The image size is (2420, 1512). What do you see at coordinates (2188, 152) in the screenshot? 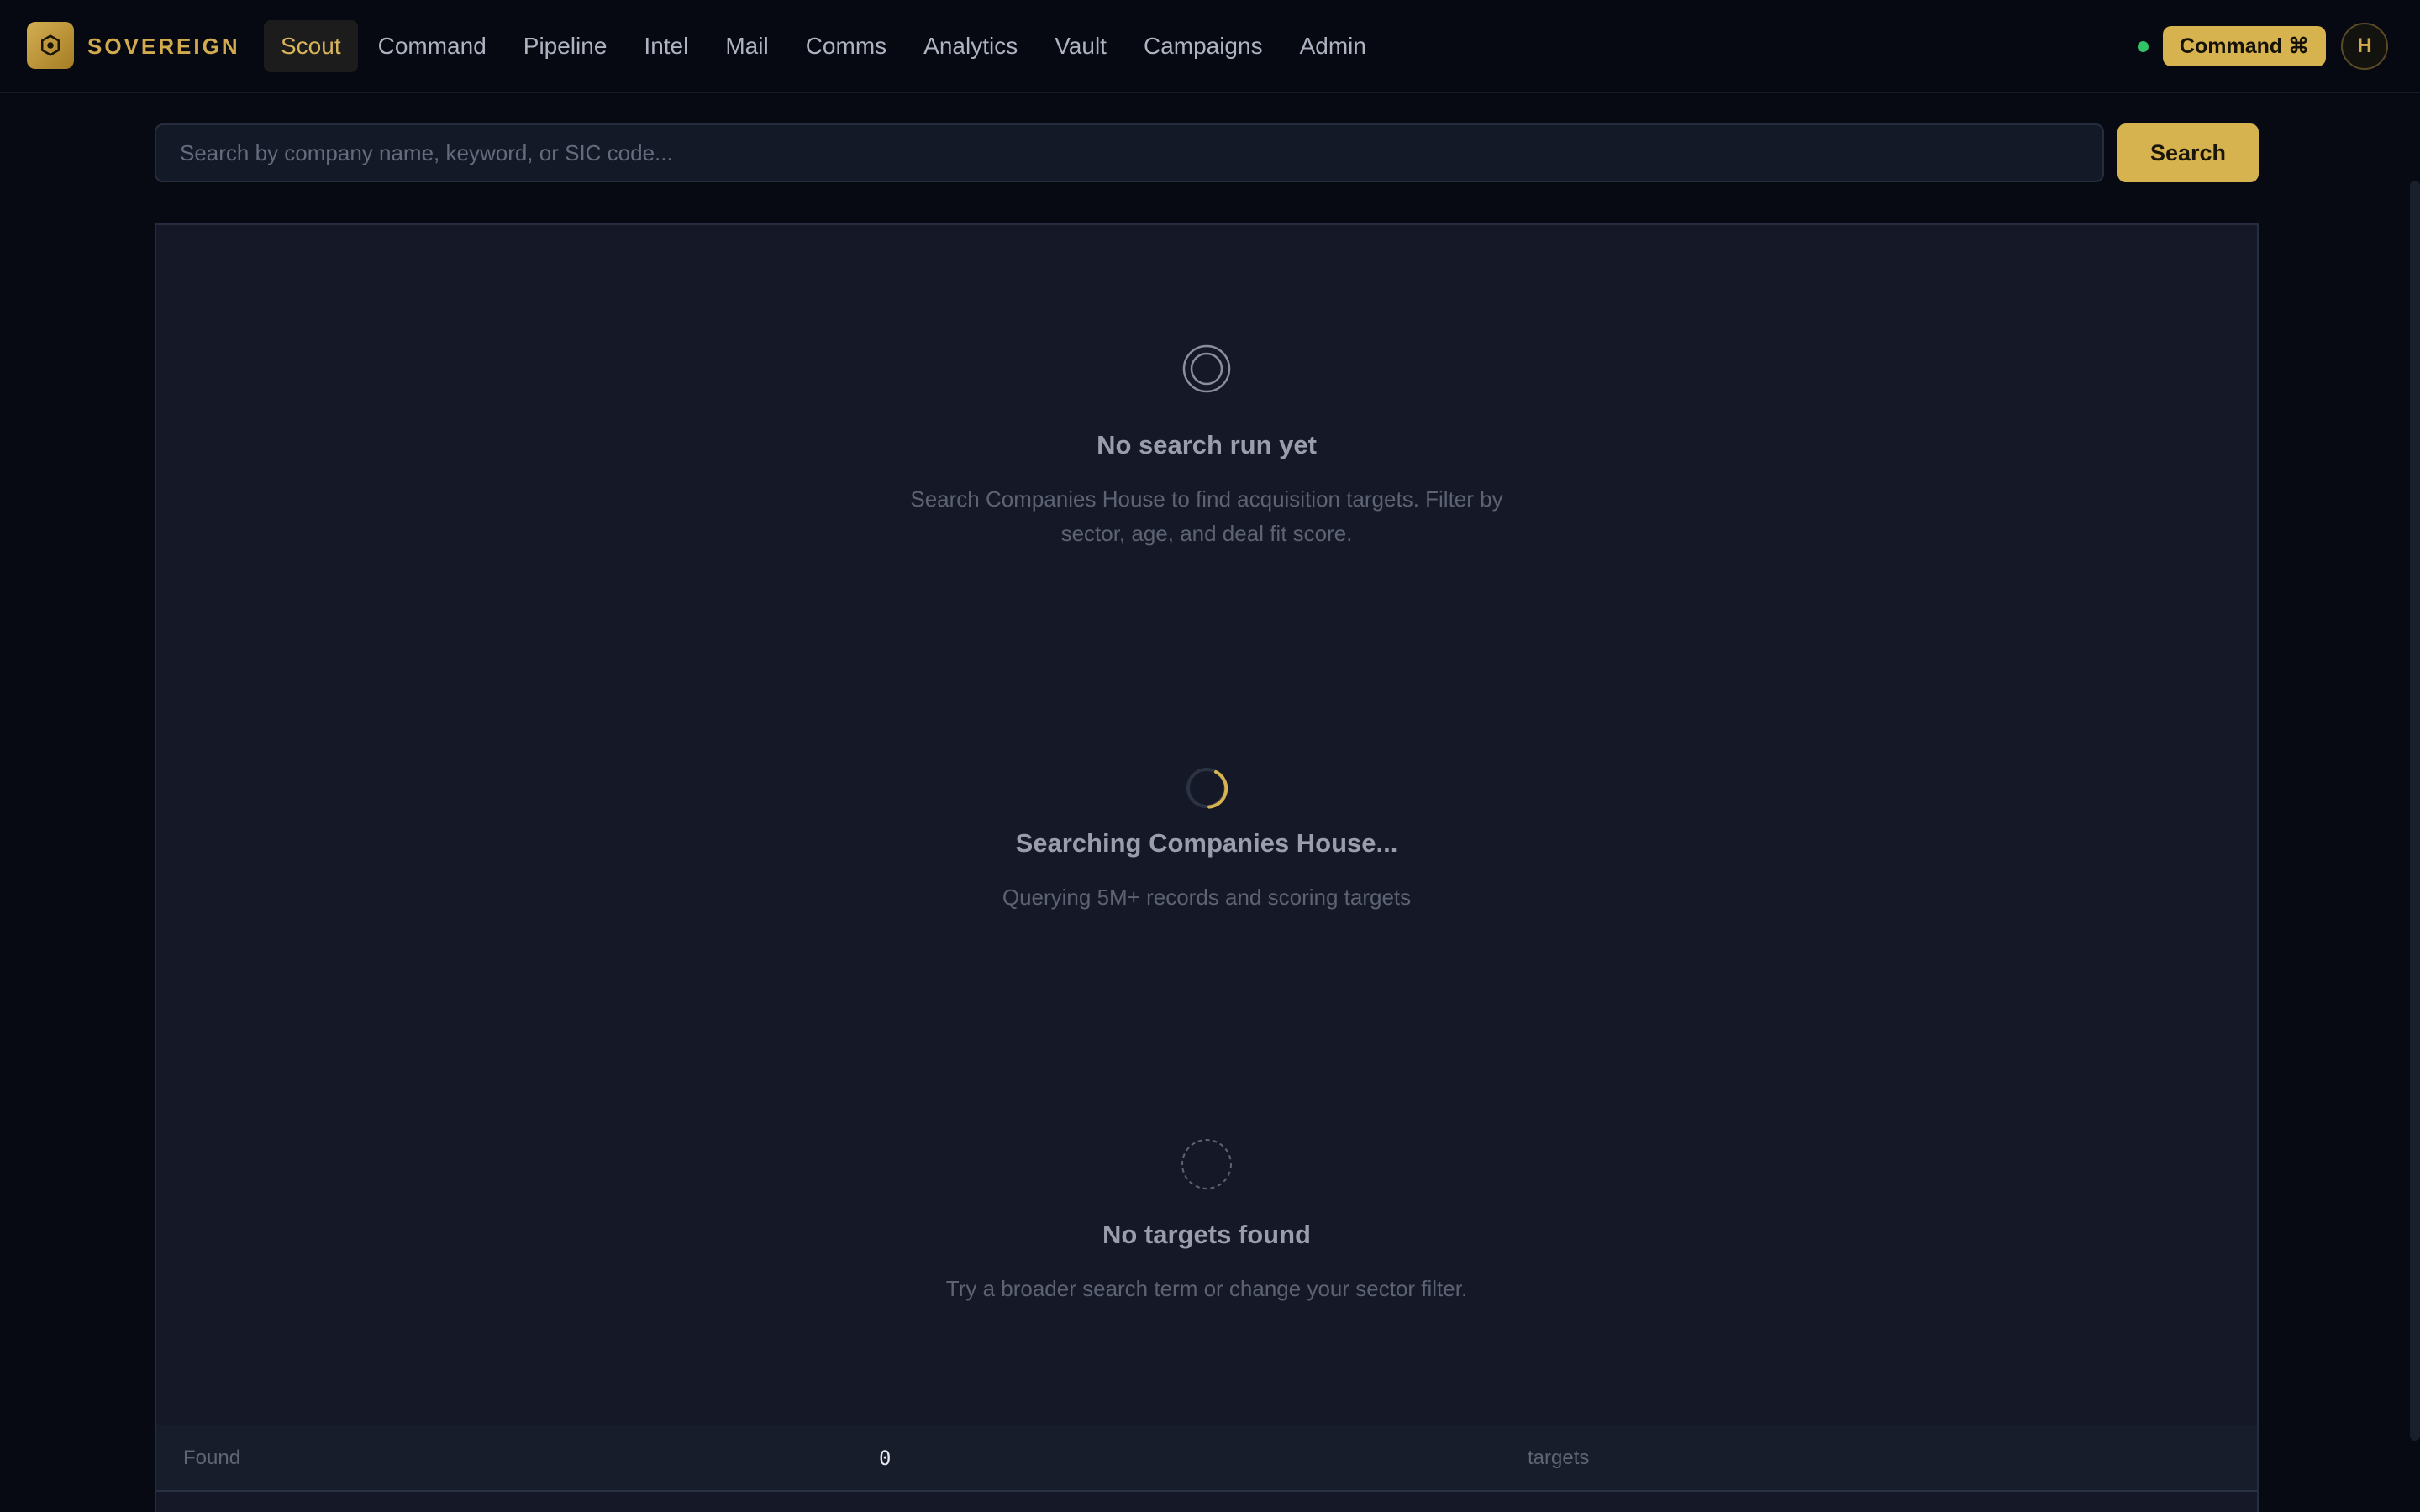
I see `search-button: Search` at bounding box center [2188, 152].